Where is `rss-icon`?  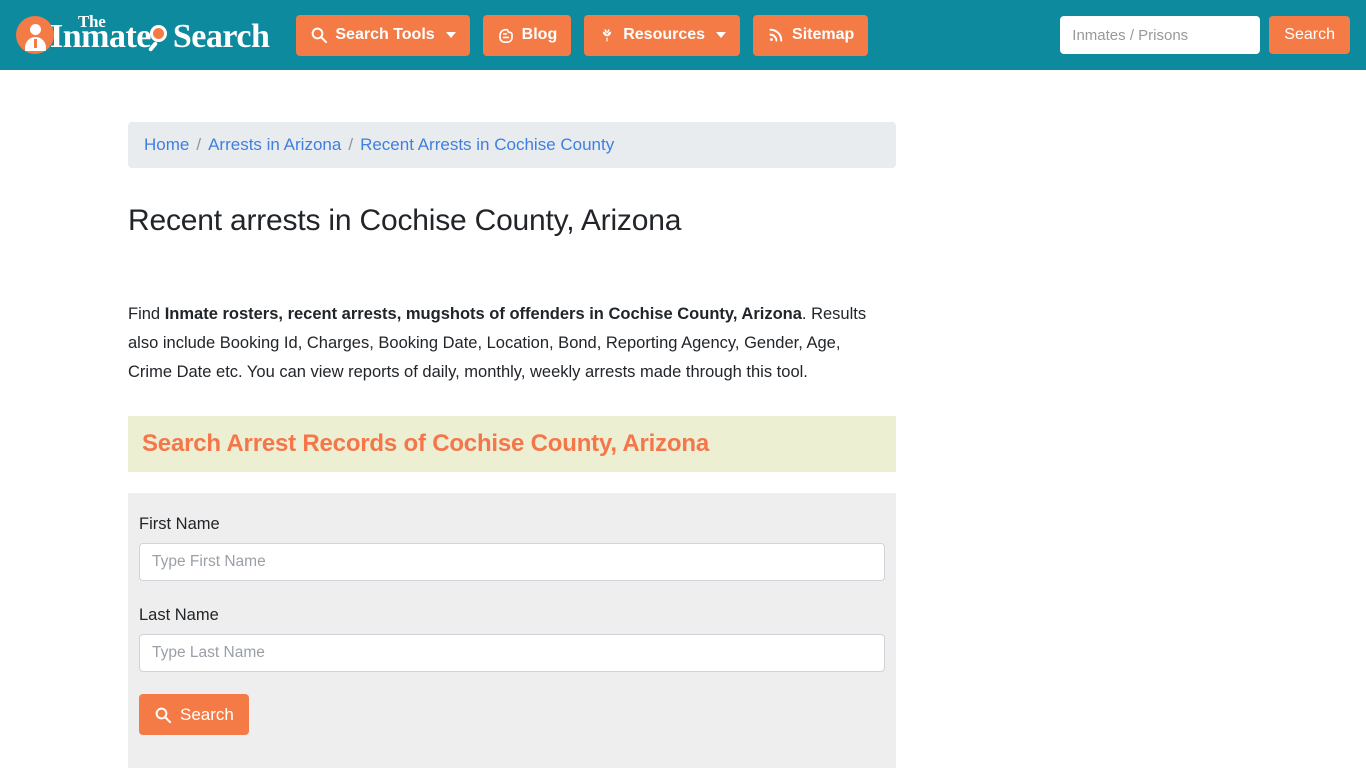 rss-icon is located at coordinates (776, 35).